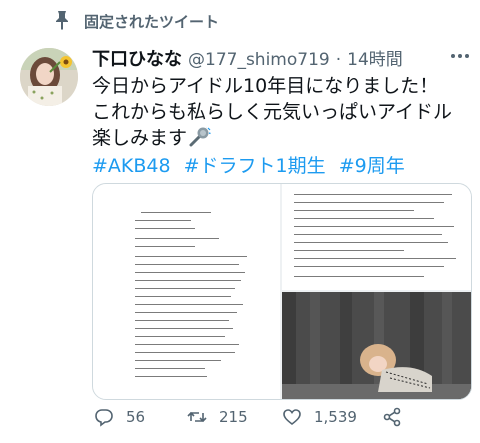 This screenshot has width=480, height=443. I want to click on author-name: 下口ひなな, so click(137, 58).